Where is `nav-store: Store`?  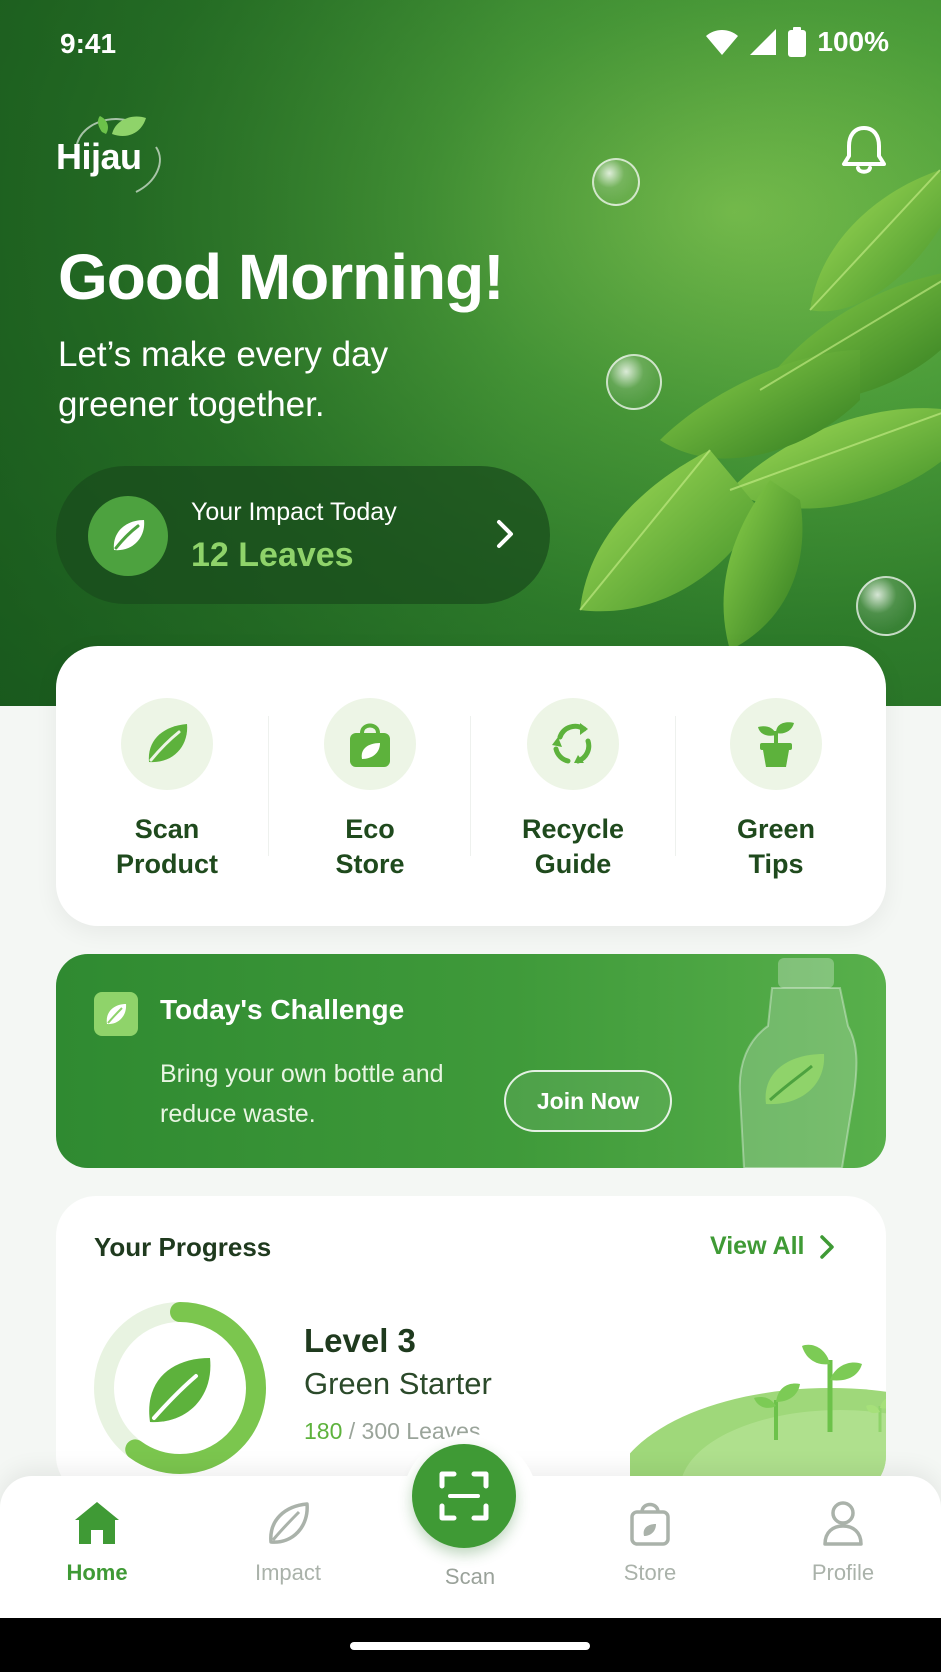
nav-store: Store is located at coordinates (650, 1543).